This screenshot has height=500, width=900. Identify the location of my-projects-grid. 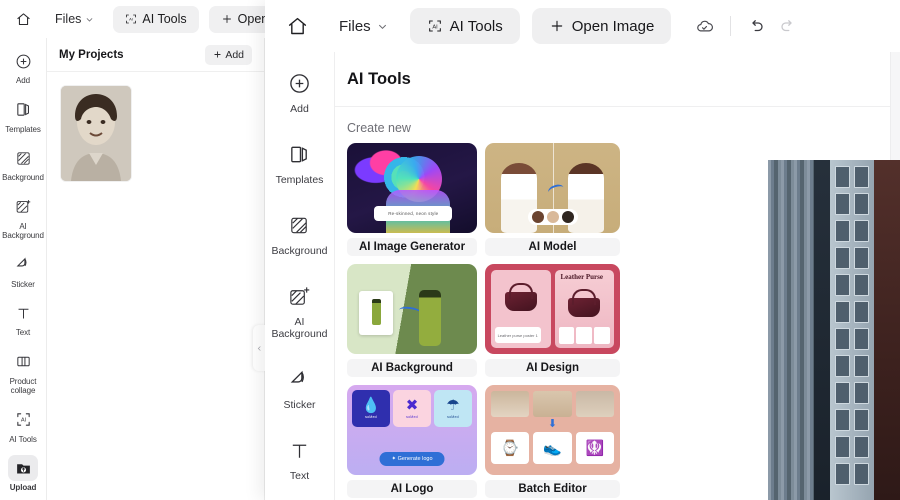
(155, 126).